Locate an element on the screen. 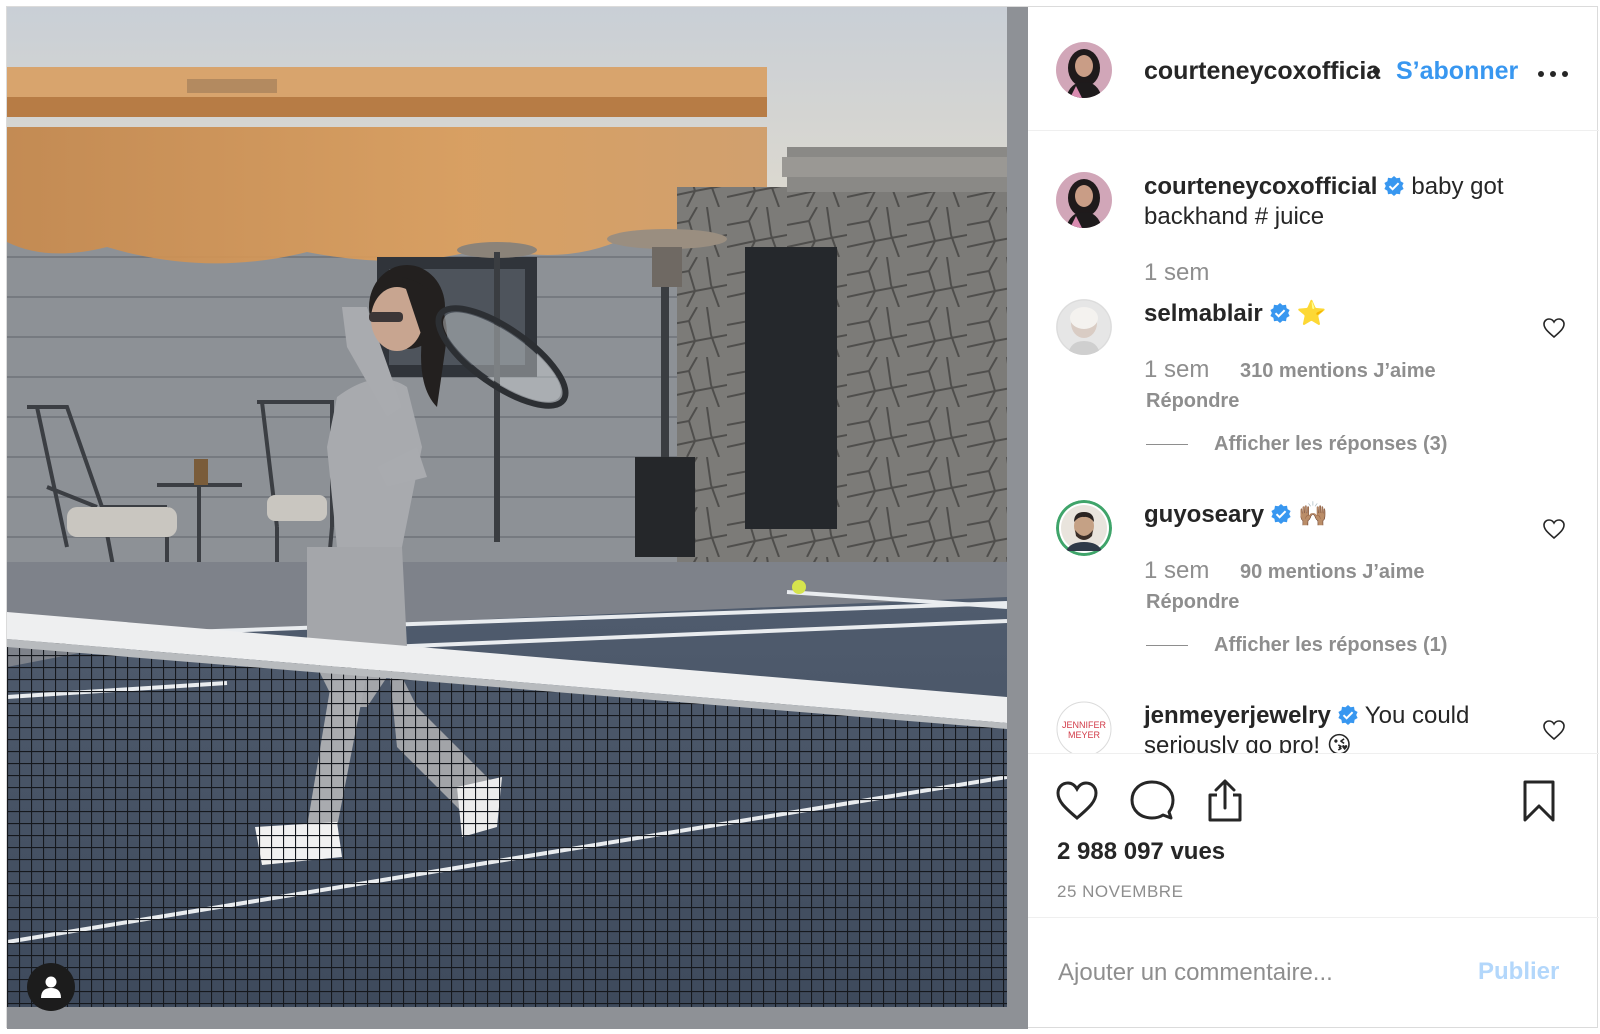 Image resolution: width=1600 pixels, height=1034 pixels. add-comment-form: Publier is located at coordinates (1313, 973).